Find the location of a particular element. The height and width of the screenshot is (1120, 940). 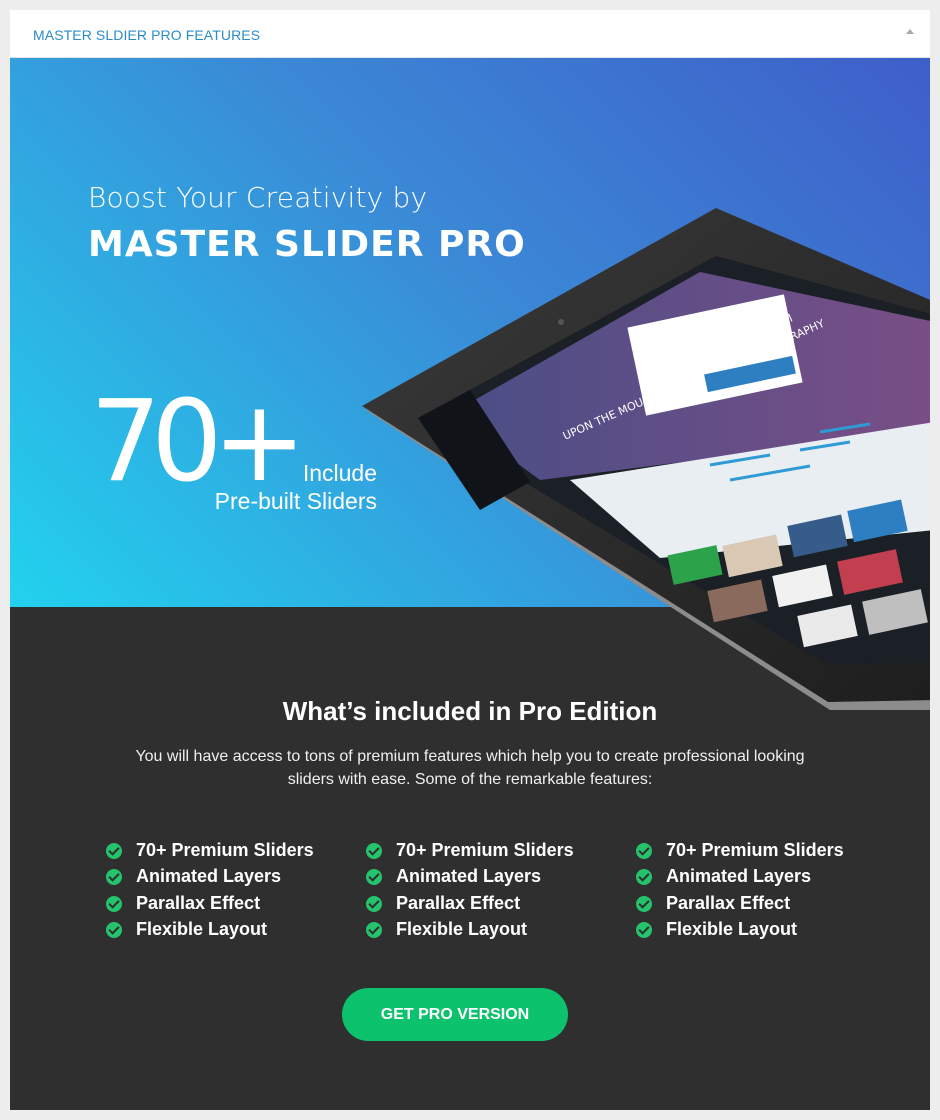

triangle-up-icon is located at coordinates (910, 31).